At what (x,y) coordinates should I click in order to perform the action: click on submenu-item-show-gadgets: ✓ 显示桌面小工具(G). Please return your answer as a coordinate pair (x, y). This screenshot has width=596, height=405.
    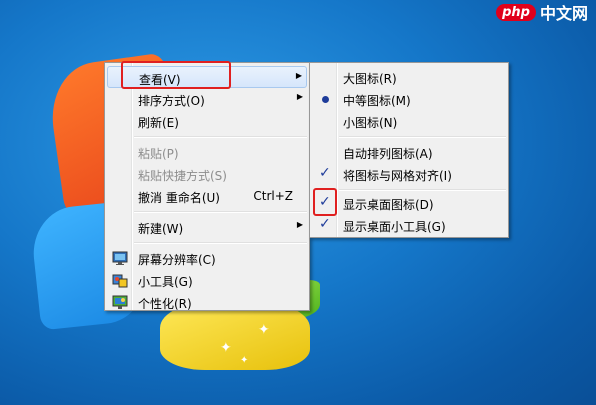
    Looking at the image, I should click on (409, 225).